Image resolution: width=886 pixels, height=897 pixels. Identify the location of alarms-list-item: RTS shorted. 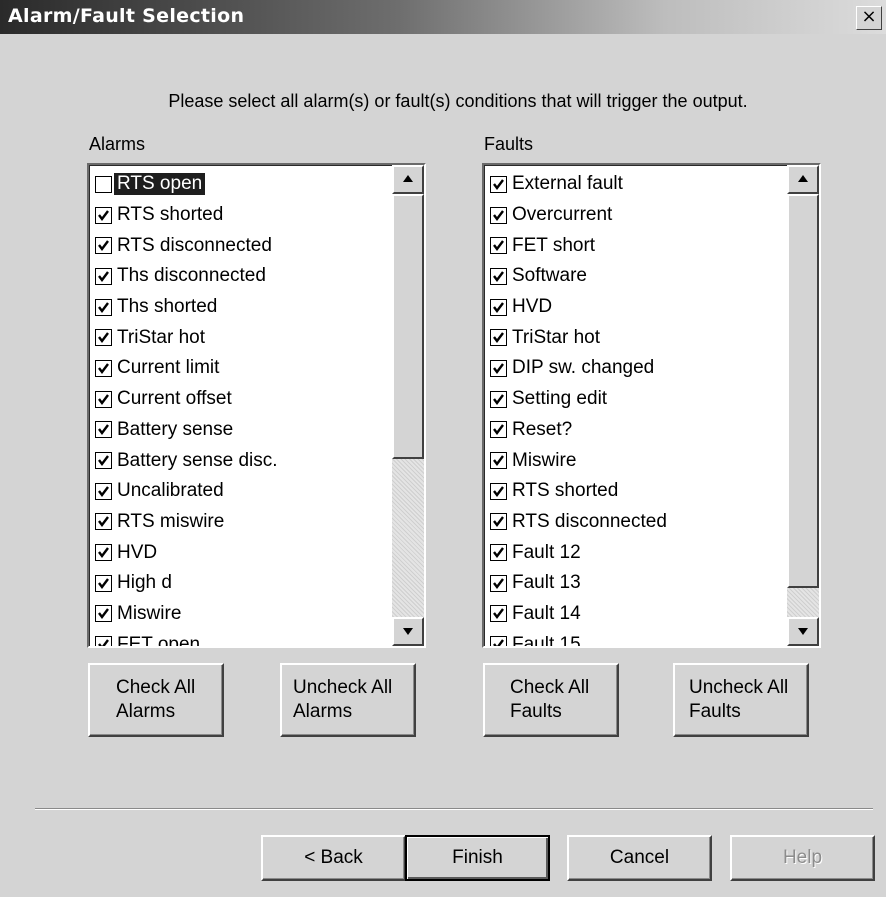
(241, 215).